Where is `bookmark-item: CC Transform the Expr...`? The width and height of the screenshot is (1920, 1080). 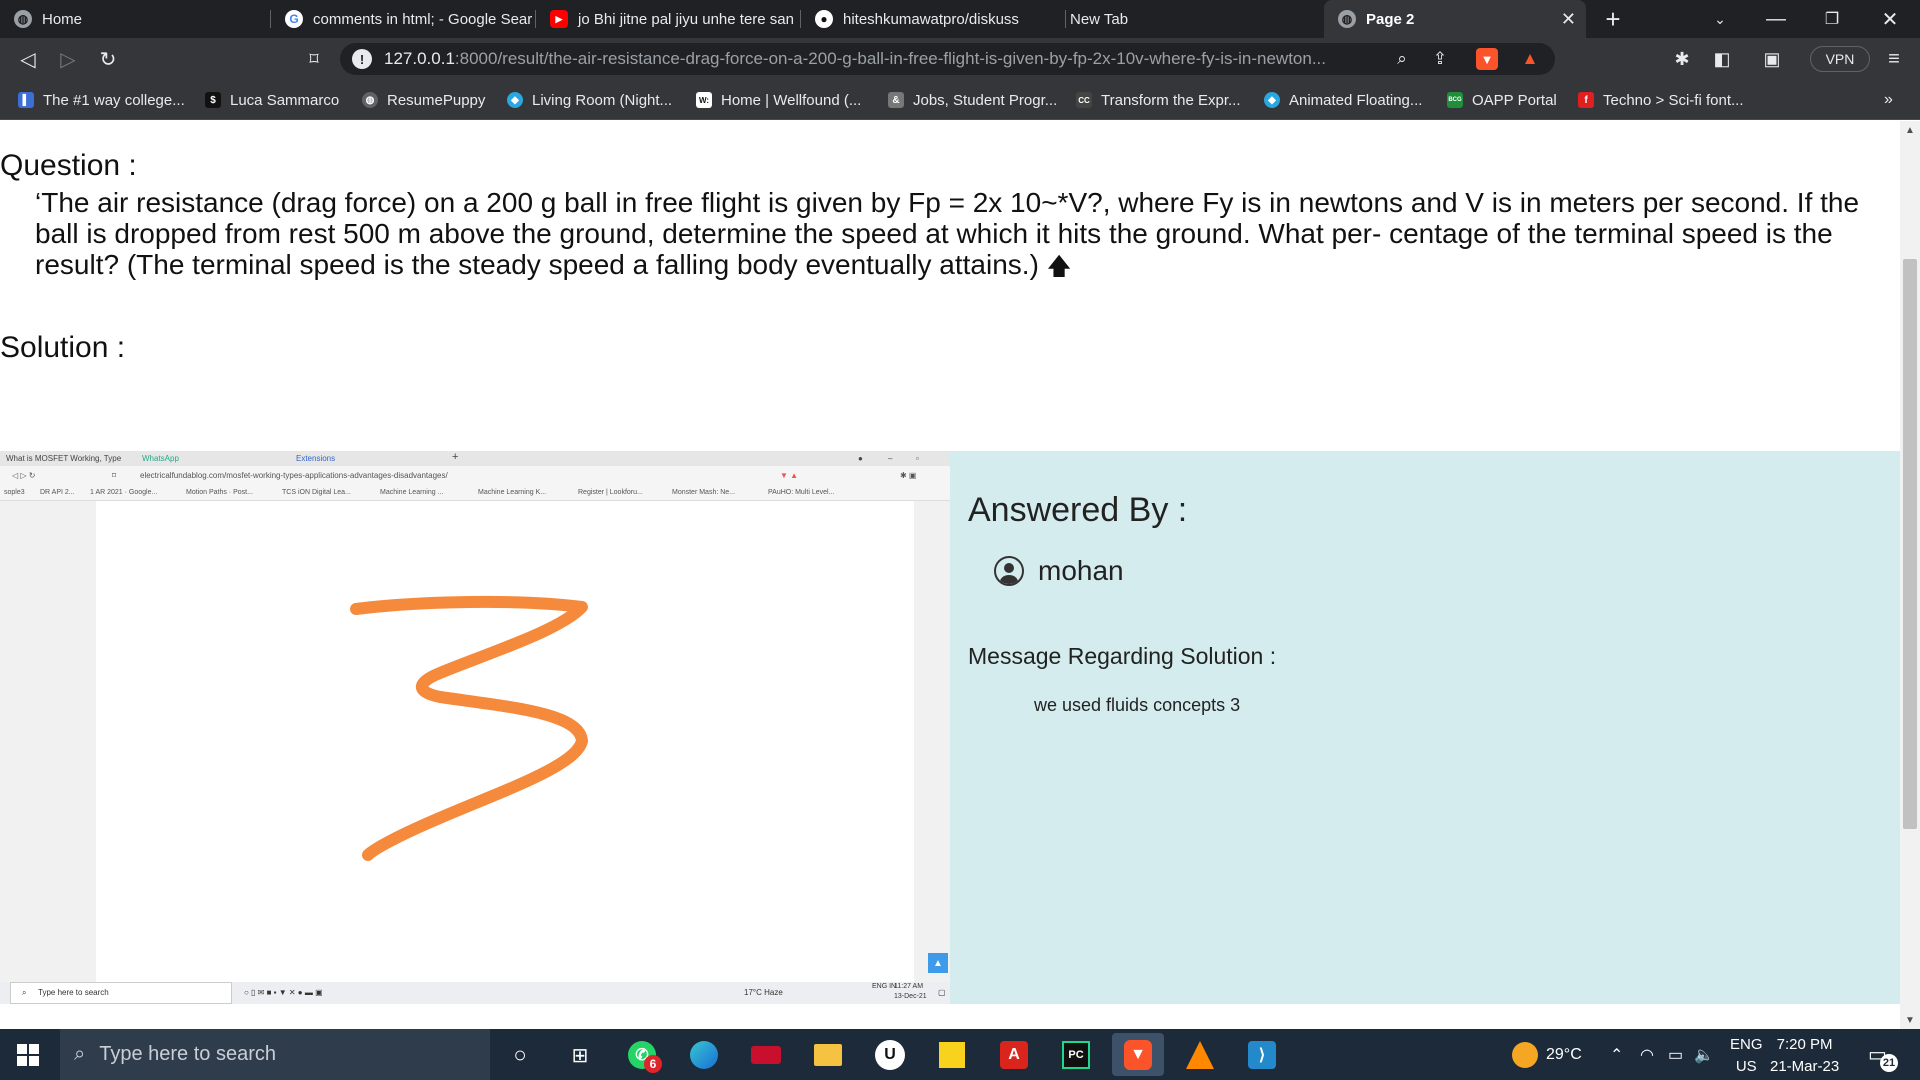
bookmark-item: CC Transform the Expr... is located at coordinates (1158, 100).